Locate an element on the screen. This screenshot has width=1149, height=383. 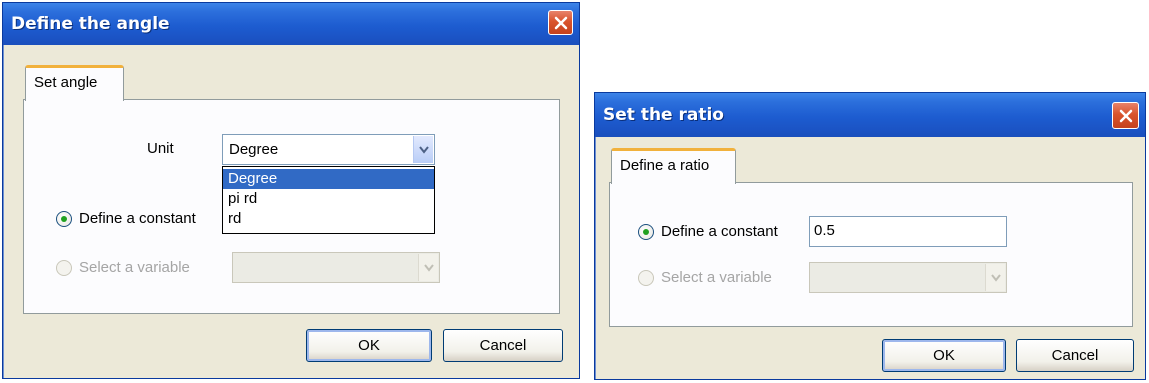
unit-dropdown-list: Degree pi rd rd is located at coordinates (328, 200).